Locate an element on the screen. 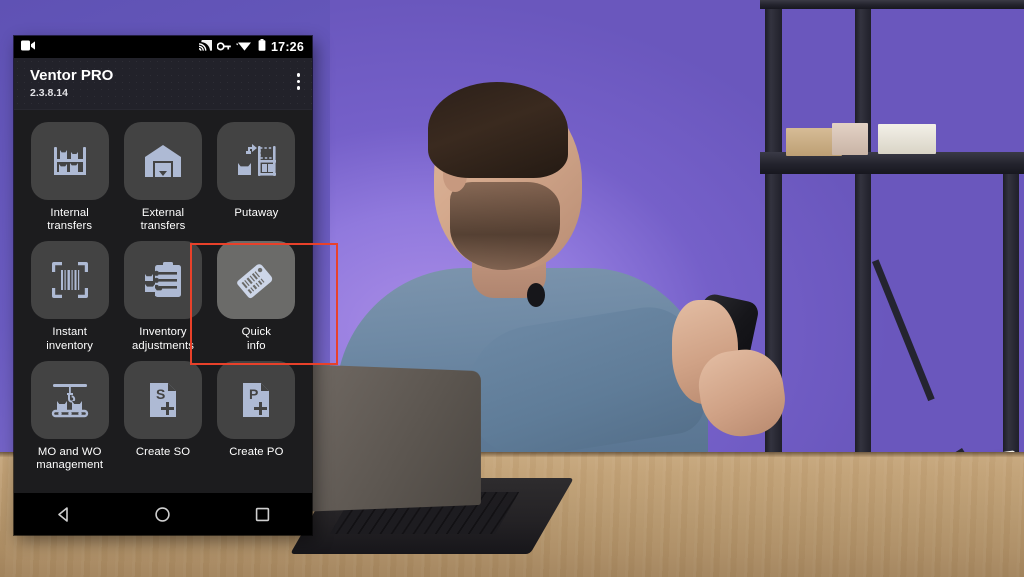  tile-putaway is located at coordinates (256, 160).